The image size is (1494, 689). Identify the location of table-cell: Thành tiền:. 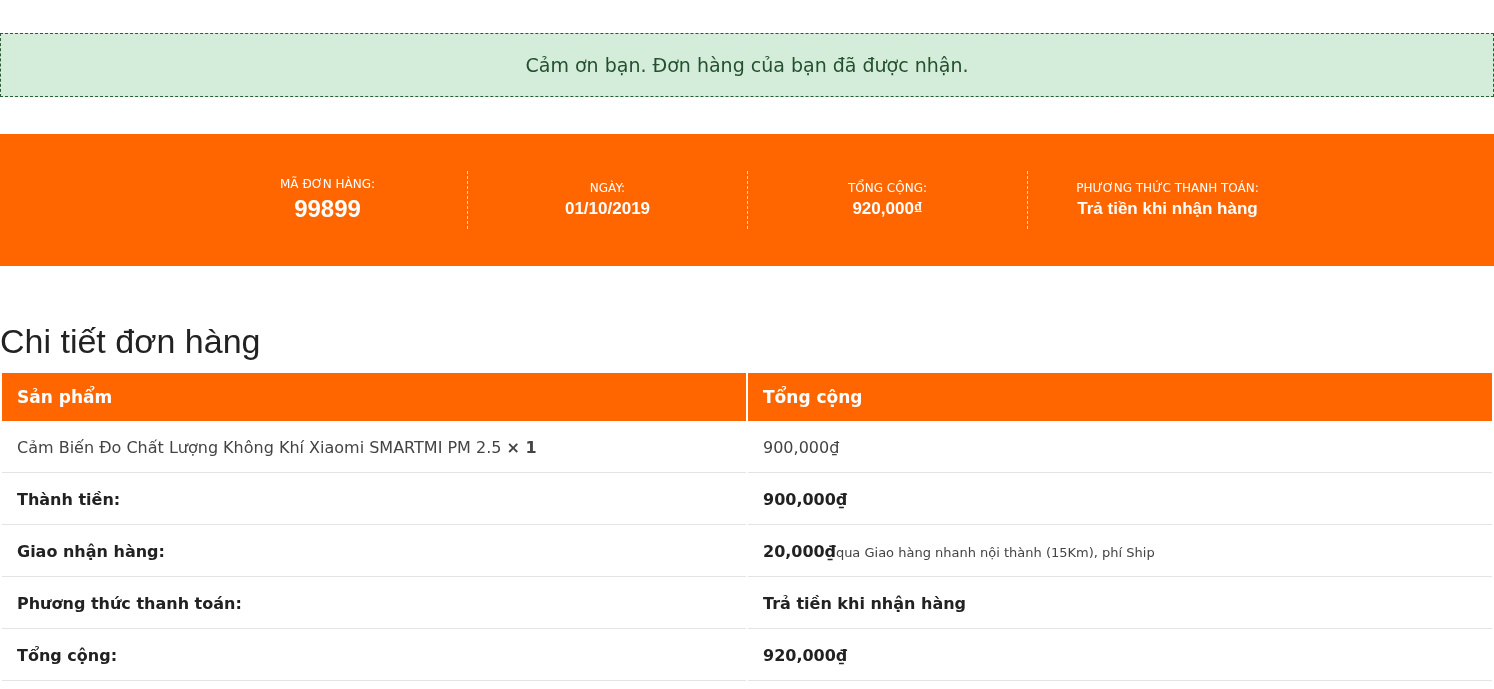
(374, 500).